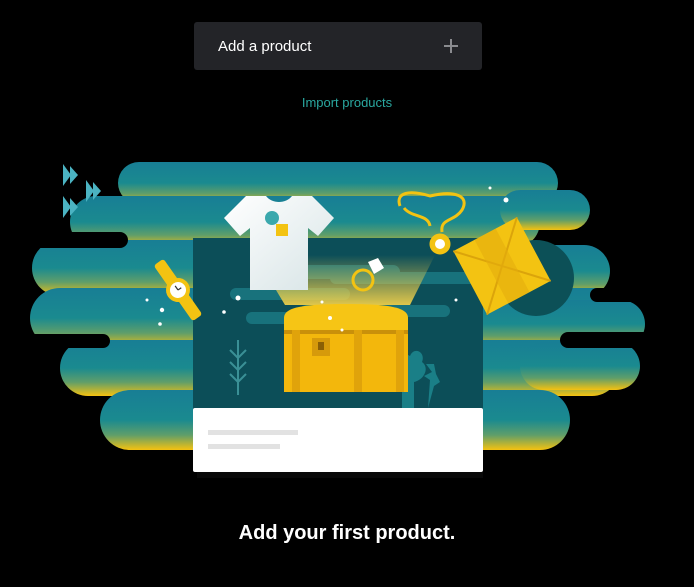 This screenshot has width=694, height=587. I want to click on plus-icon, so click(451, 46).